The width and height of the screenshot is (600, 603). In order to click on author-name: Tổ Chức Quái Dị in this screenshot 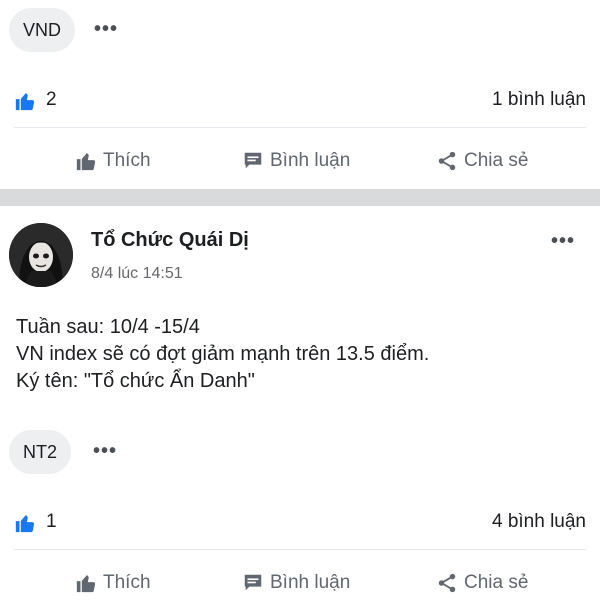, I will do `click(170, 240)`.